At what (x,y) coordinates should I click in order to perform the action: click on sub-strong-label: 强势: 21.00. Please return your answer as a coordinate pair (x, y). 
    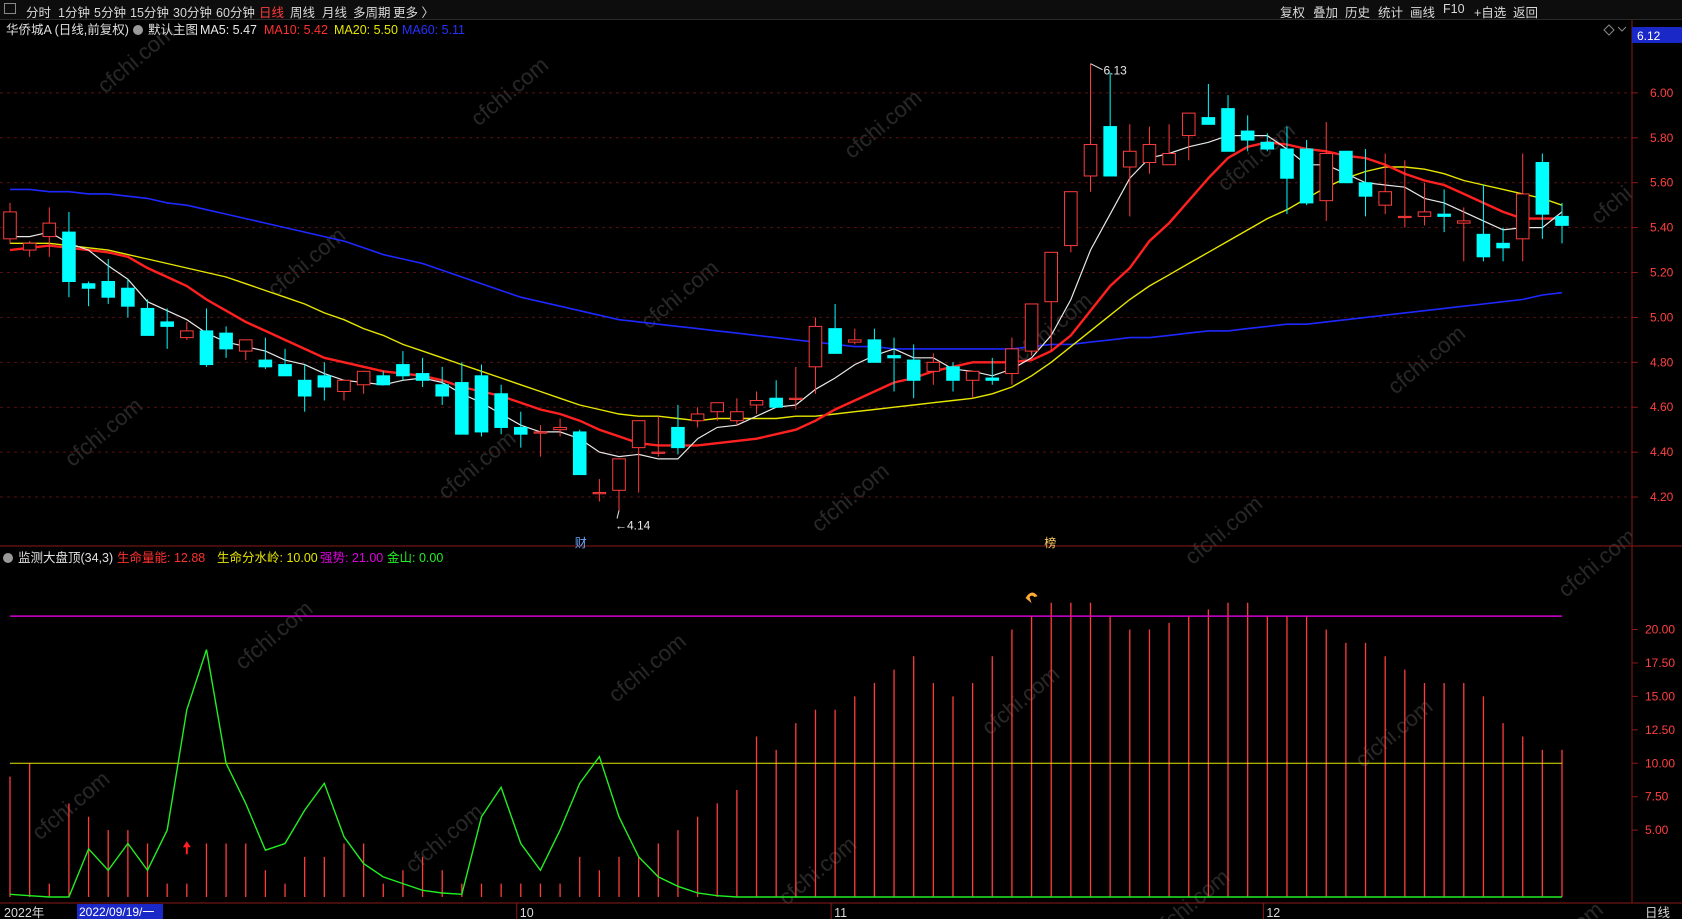
    Looking at the image, I should click on (351, 557).